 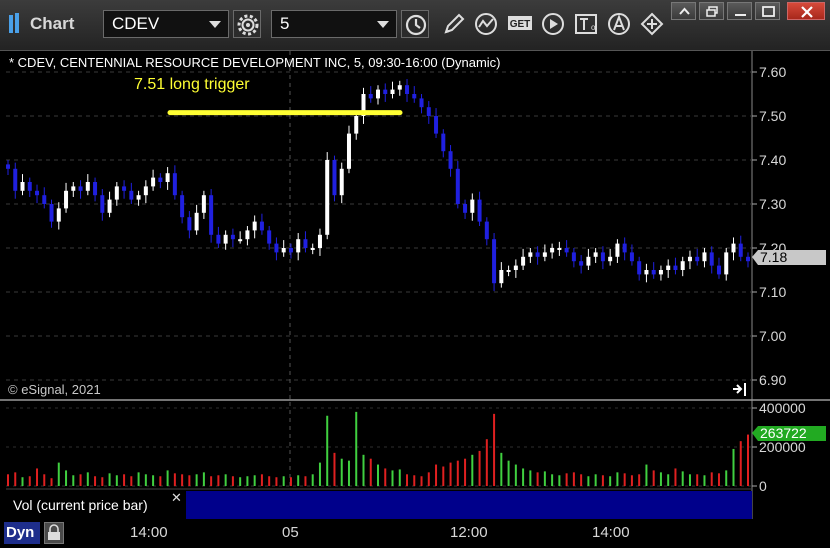 I want to click on scroll-end-icon, so click(x=739, y=389).